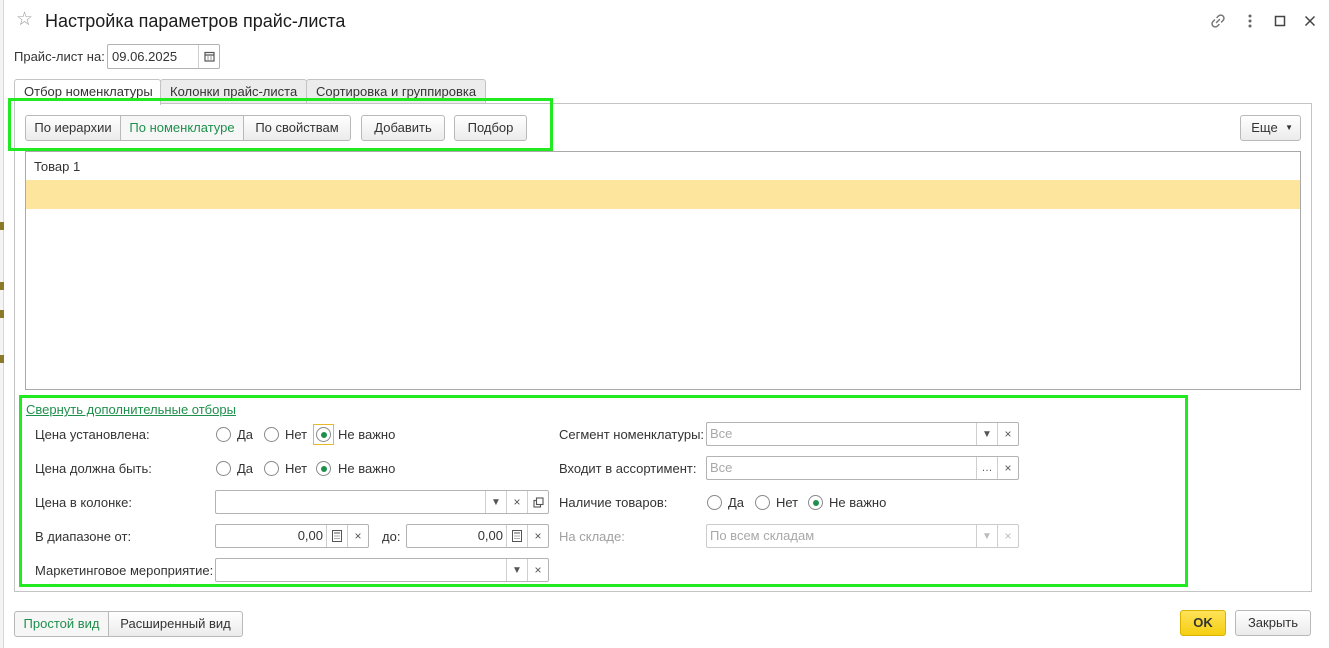 The width and height of the screenshot is (1329, 648). What do you see at coordinates (57, 167) in the screenshot?
I see `list-item: Товар 1` at bounding box center [57, 167].